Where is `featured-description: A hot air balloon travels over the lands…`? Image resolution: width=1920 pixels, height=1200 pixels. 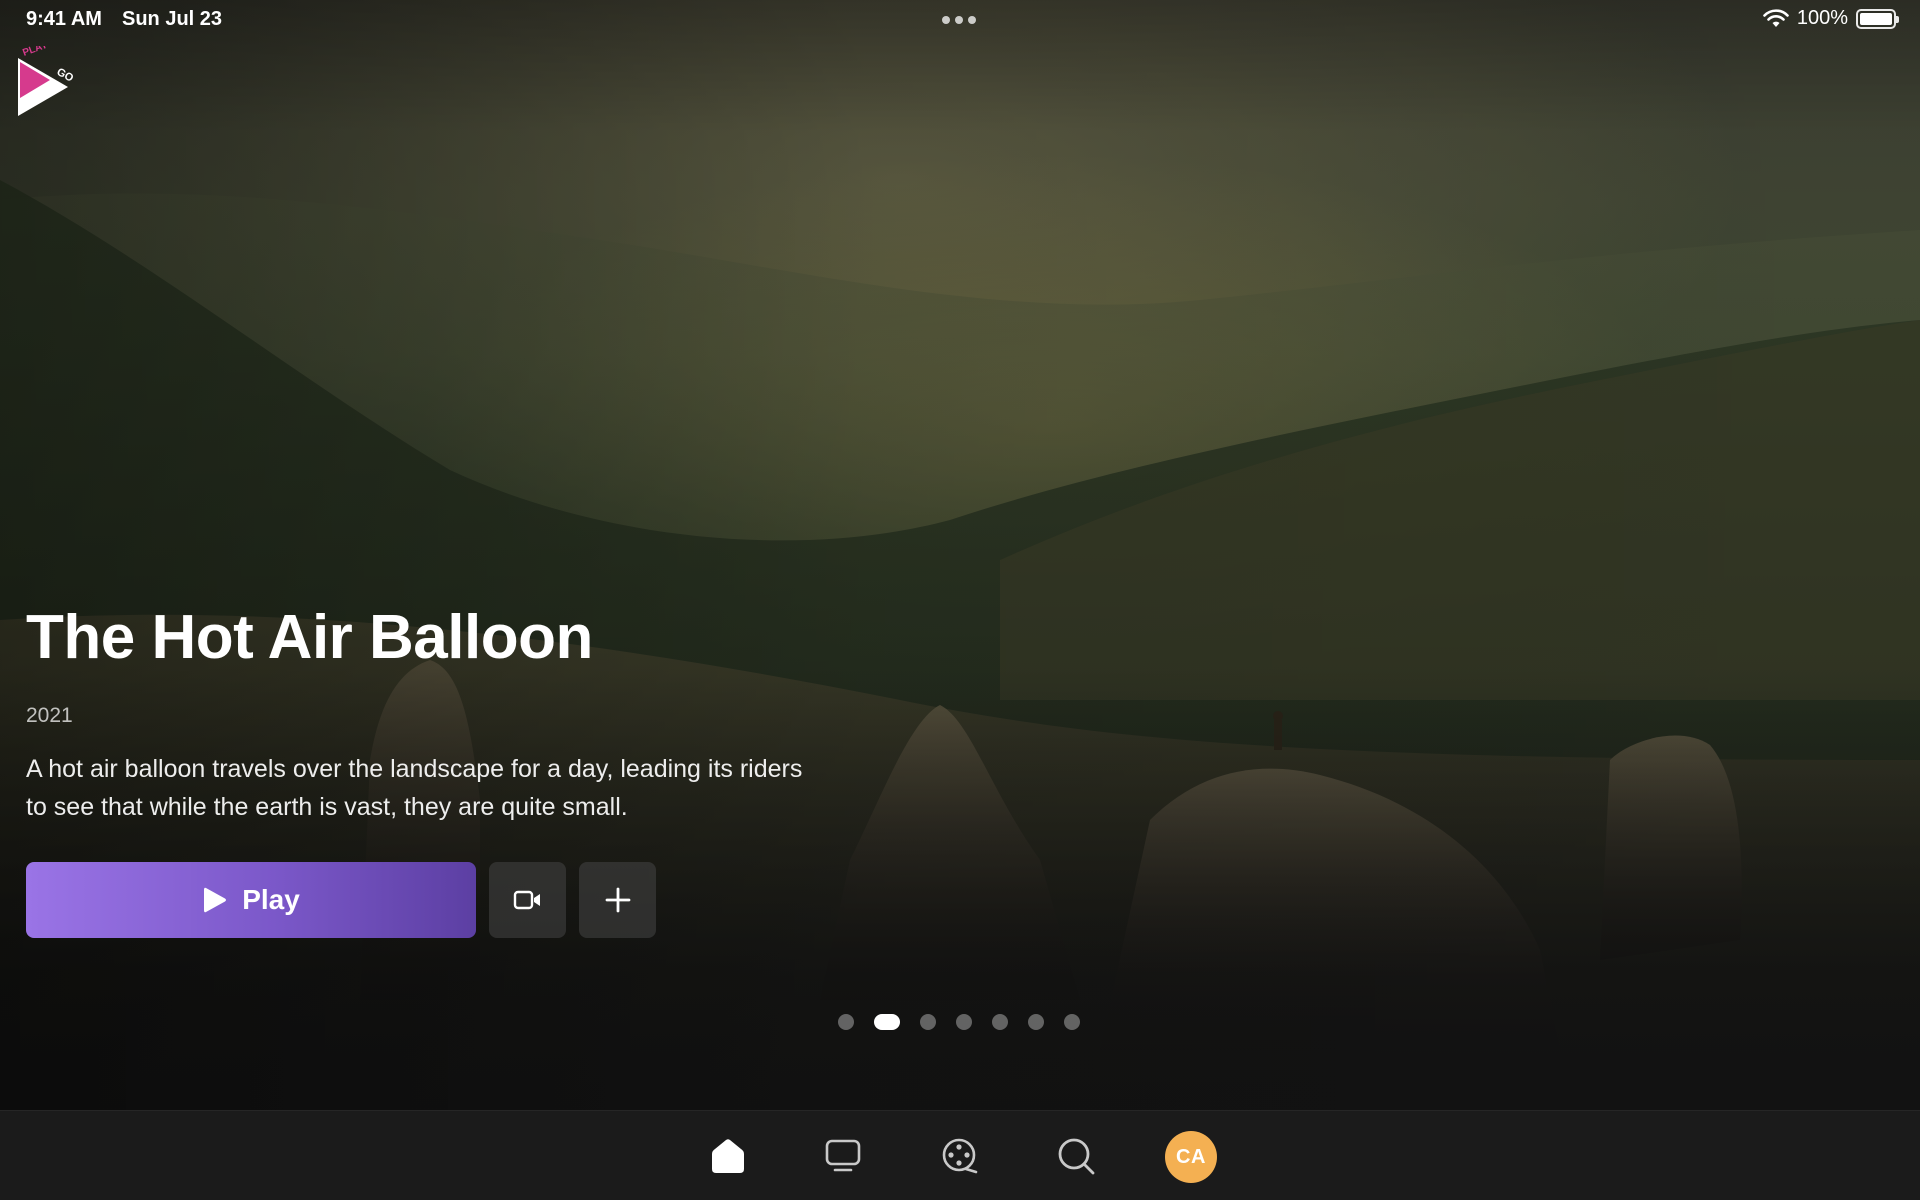 featured-description: A hot air balloon travels over the lands… is located at coordinates (414, 788).